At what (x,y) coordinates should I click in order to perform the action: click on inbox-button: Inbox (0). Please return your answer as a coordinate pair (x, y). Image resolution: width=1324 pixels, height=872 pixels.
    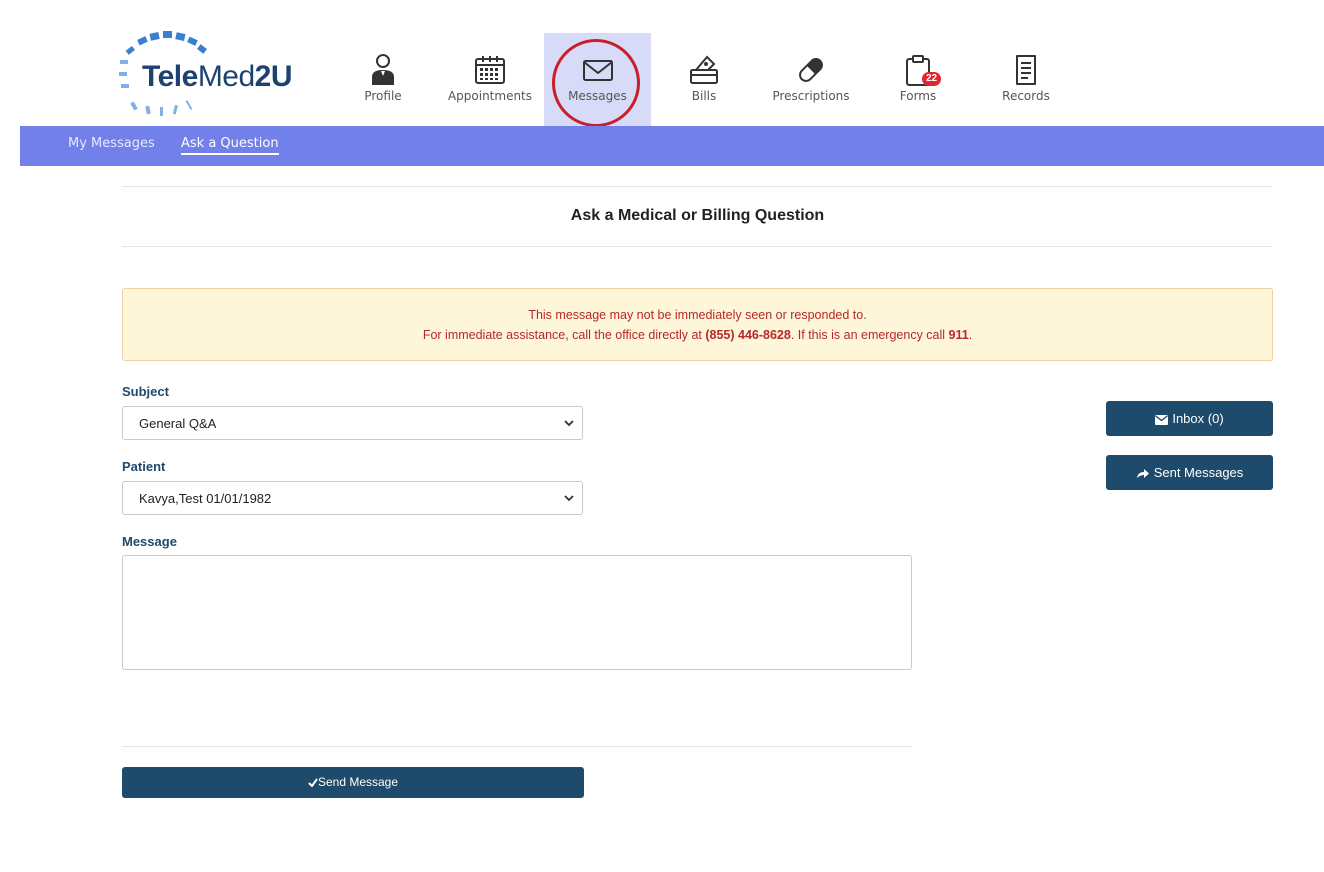
    Looking at the image, I should click on (1189, 418).